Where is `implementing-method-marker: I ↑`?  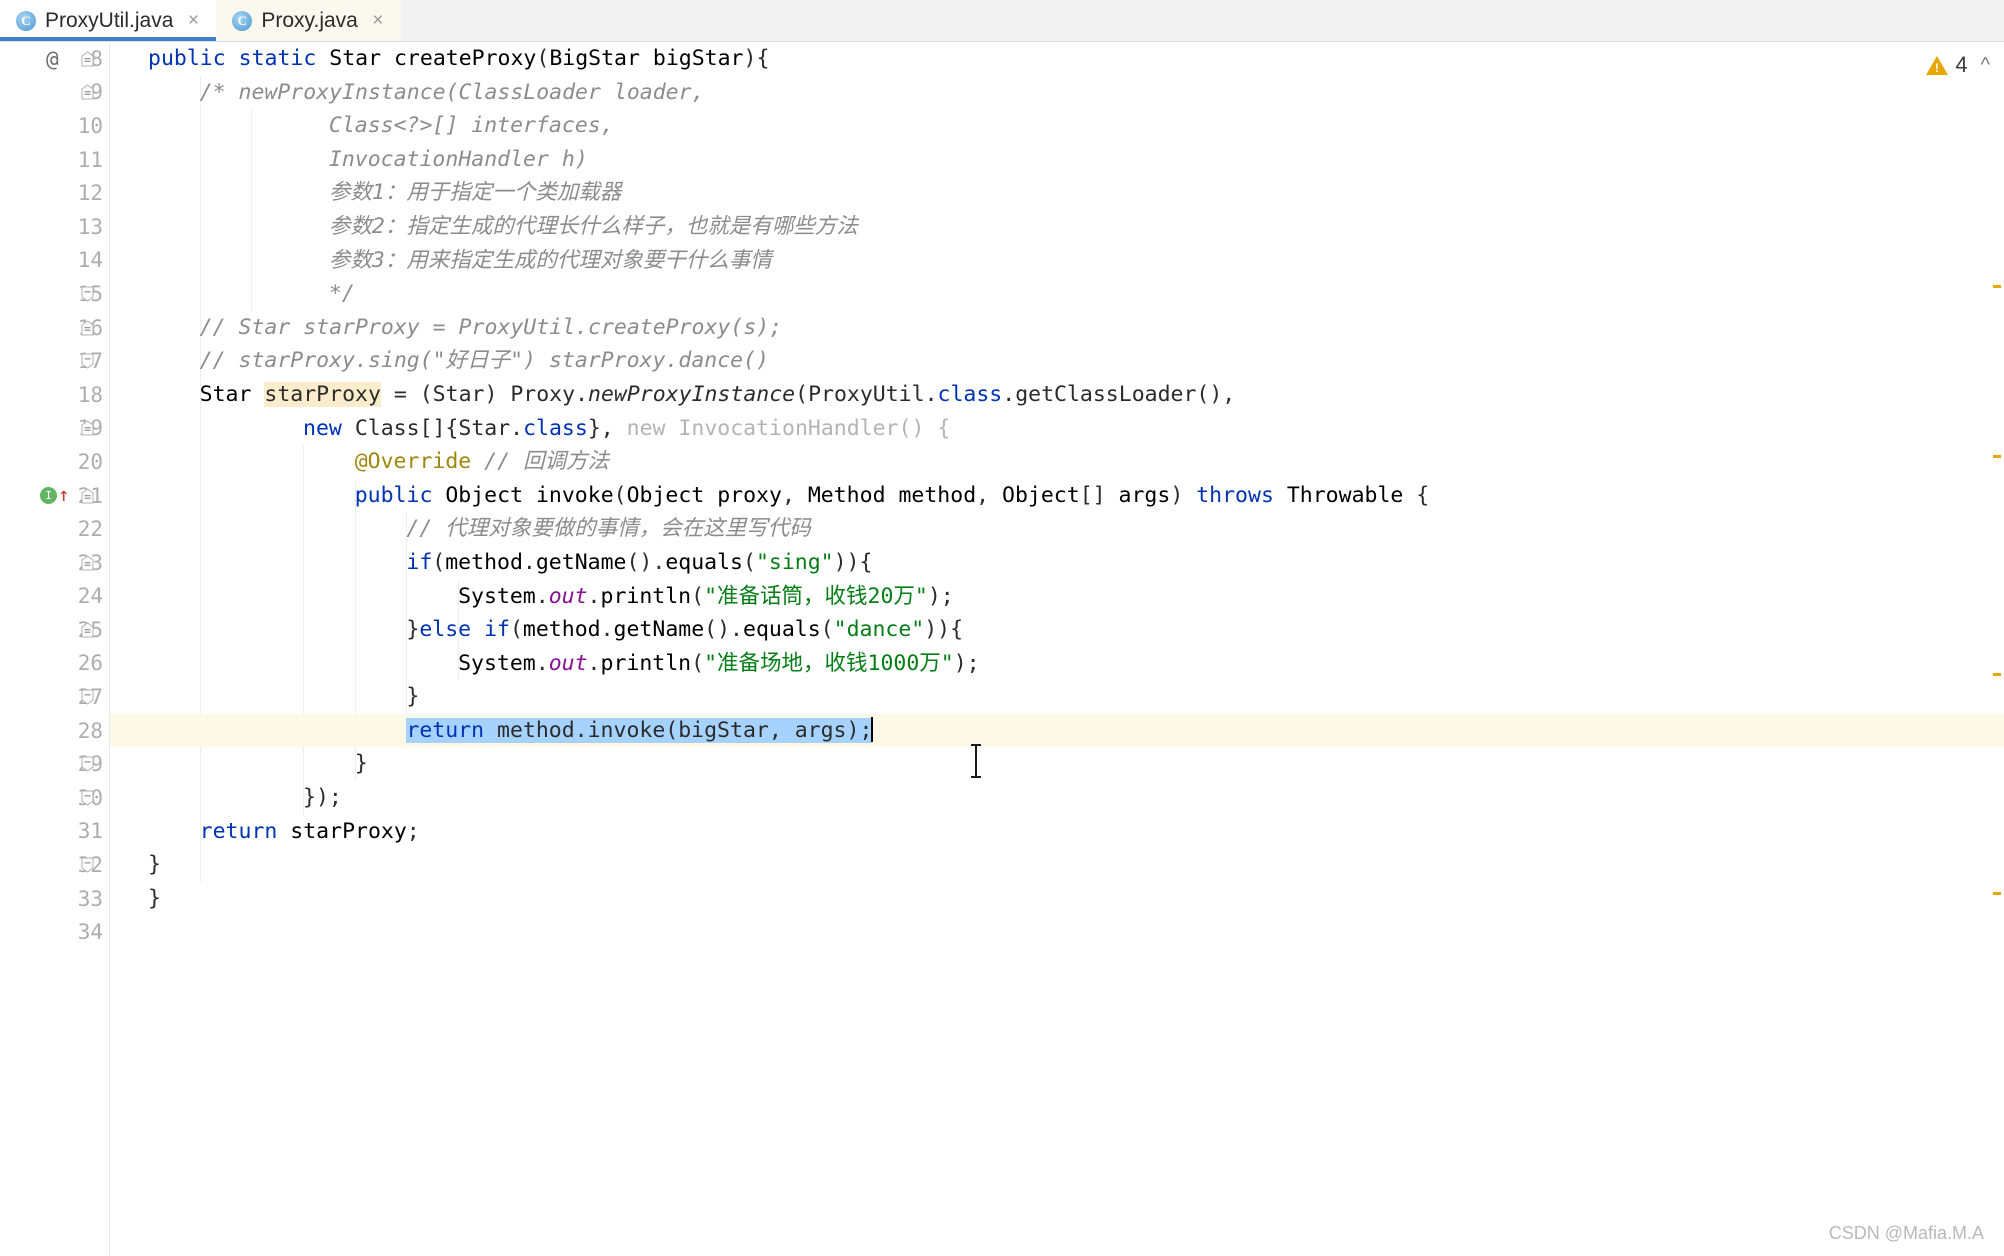
implementing-method-marker: I ↑ is located at coordinates (54, 495).